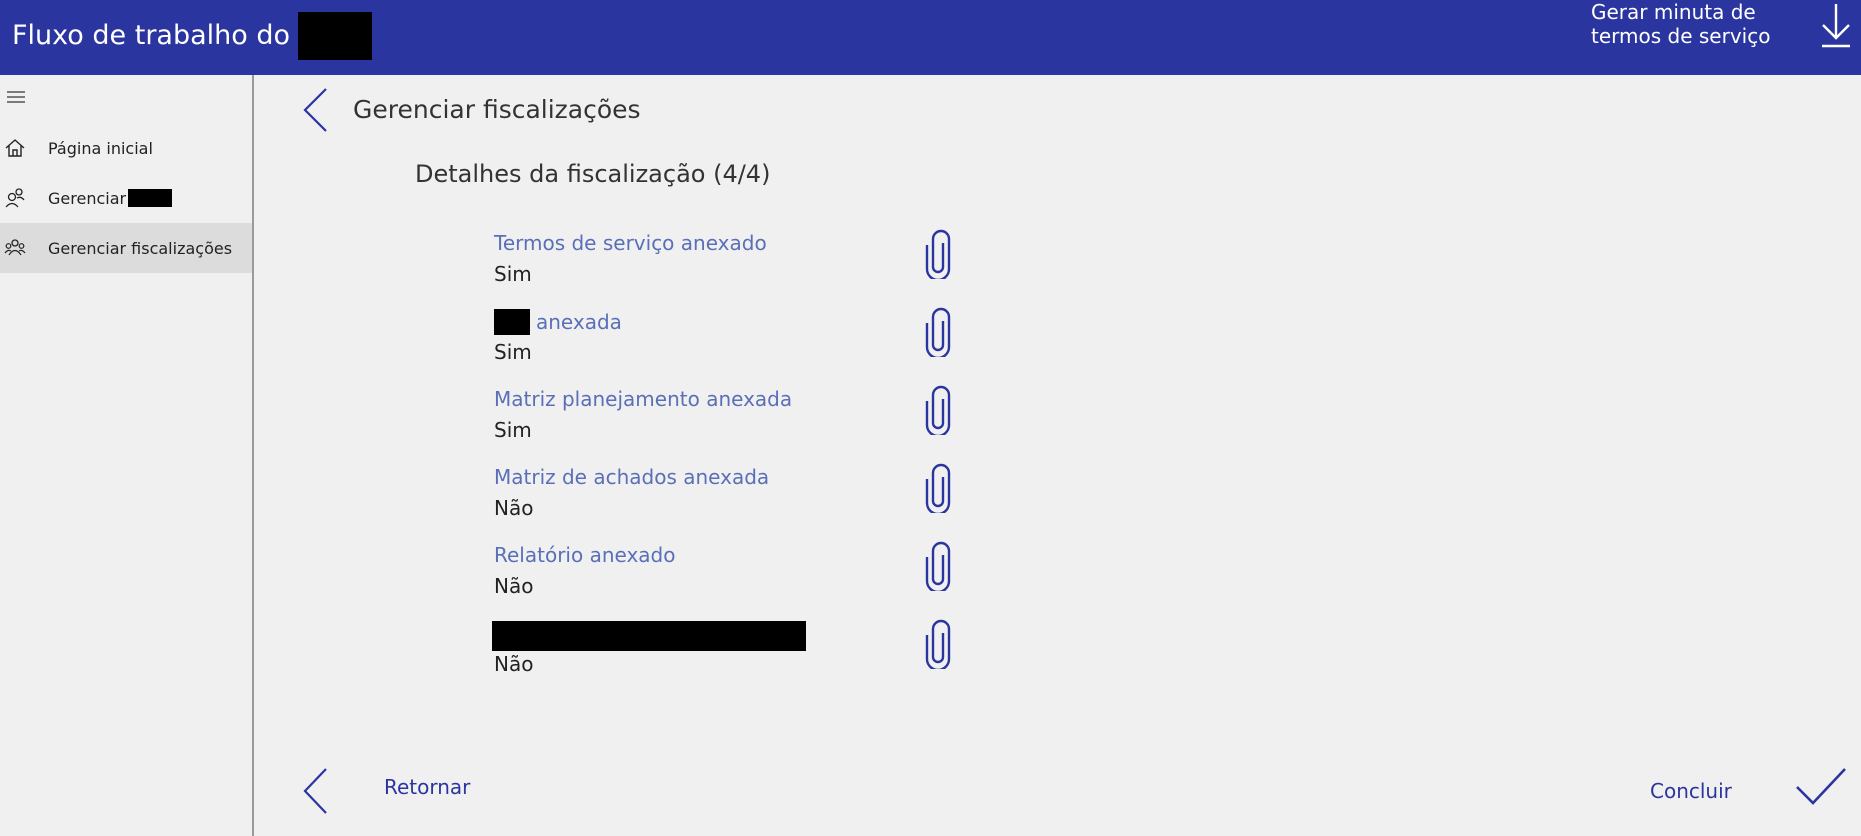  Describe the element at coordinates (1681, 36) in the screenshot. I see `generate-terms-label-line2: termos de serviço` at that location.